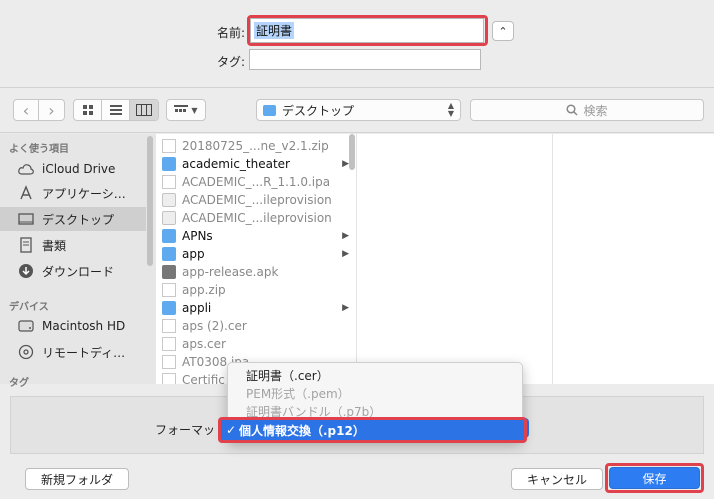 The width and height of the screenshot is (714, 499). What do you see at coordinates (204, 290) in the screenshot?
I see `file-name: app.zip` at bounding box center [204, 290].